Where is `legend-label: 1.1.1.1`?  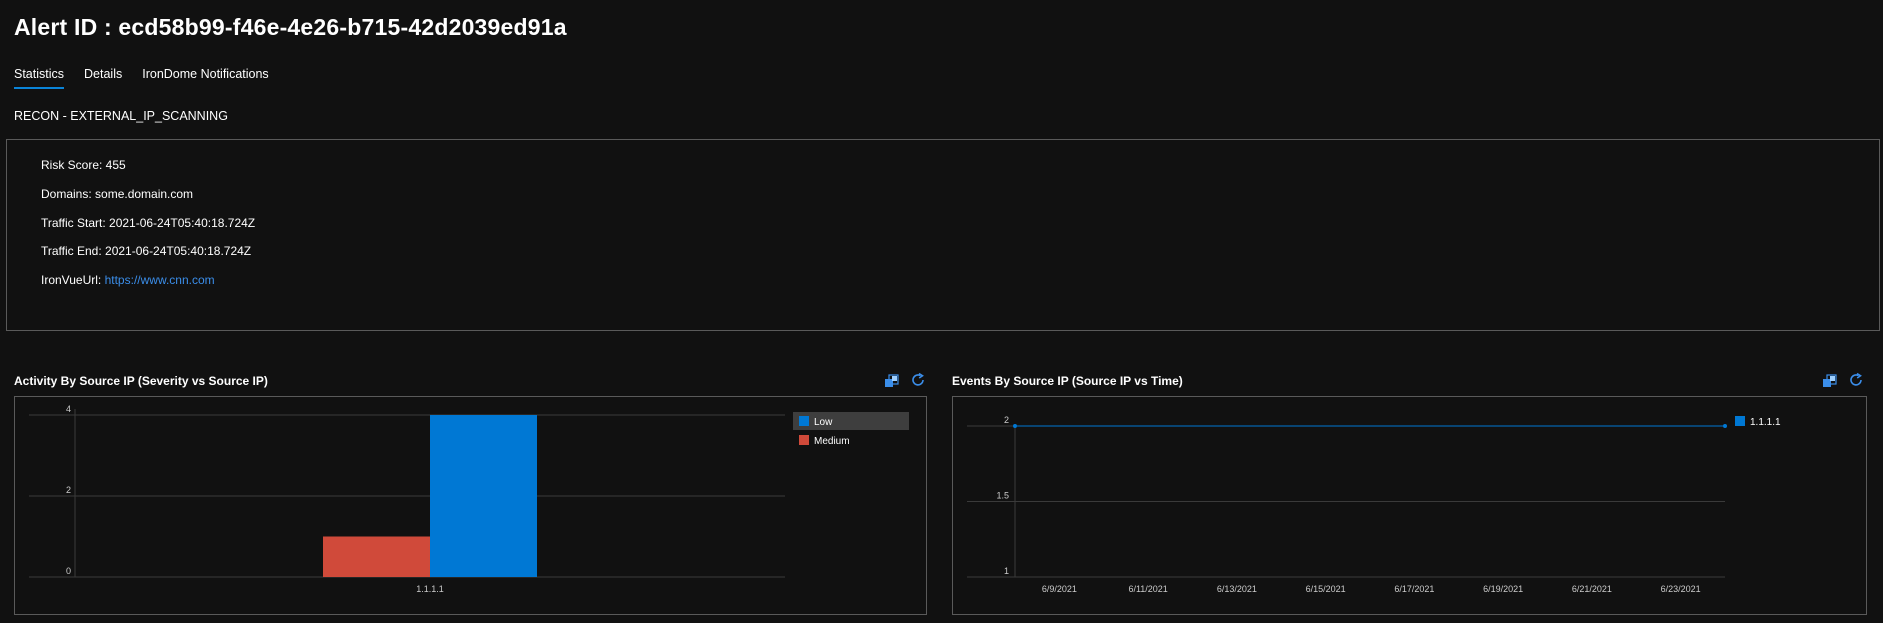
legend-label: 1.1.1.1 is located at coordinates (1765, 422).